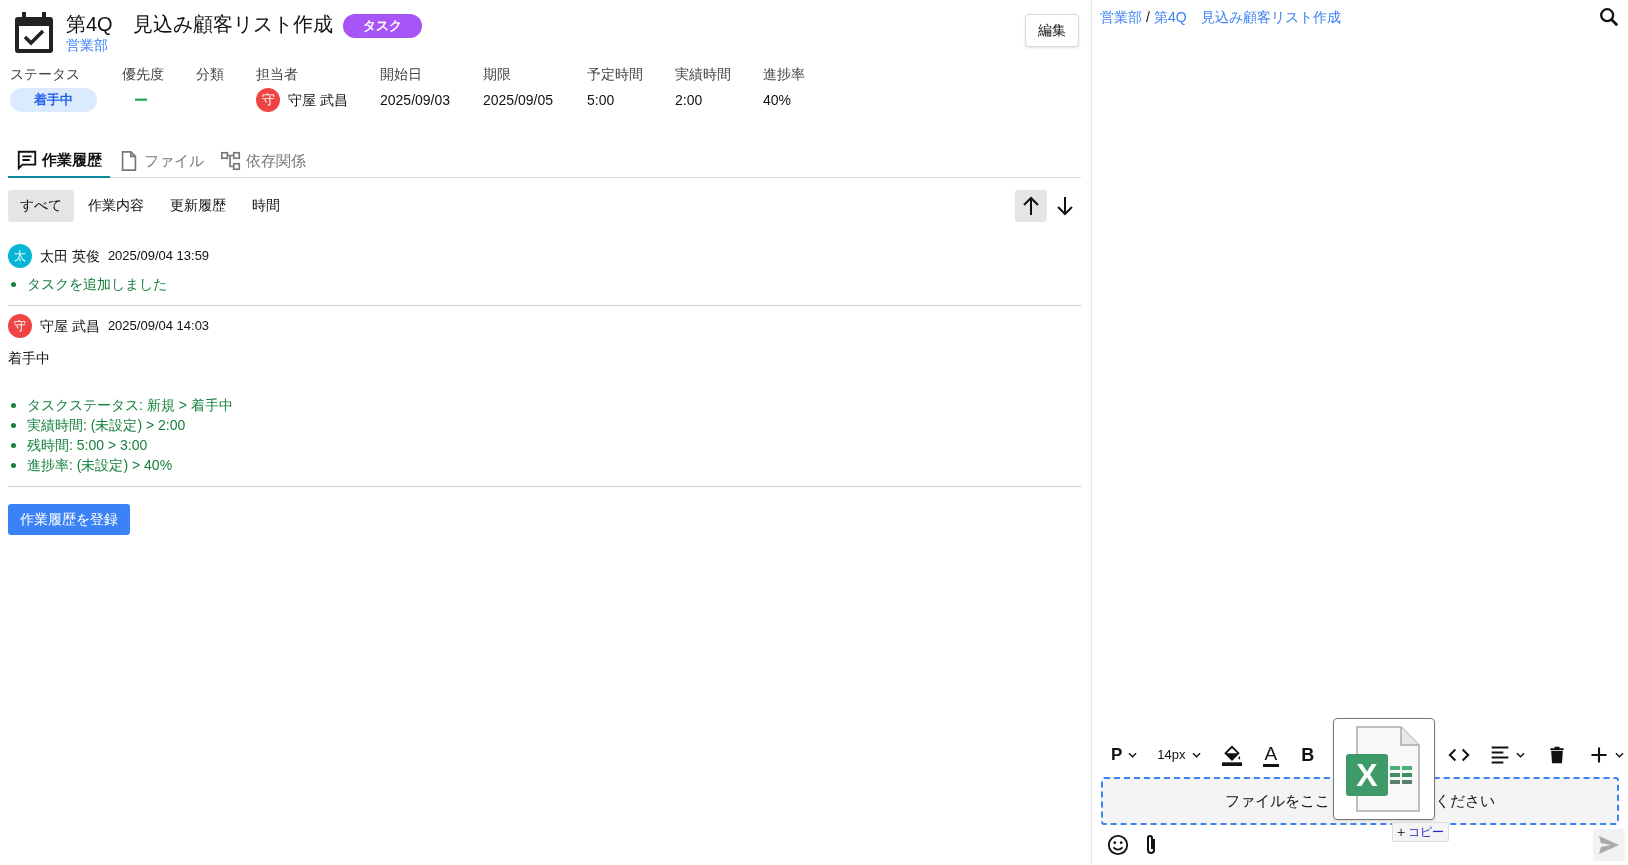  I want to click on filter-button: 作業内容, so click(116, 205).